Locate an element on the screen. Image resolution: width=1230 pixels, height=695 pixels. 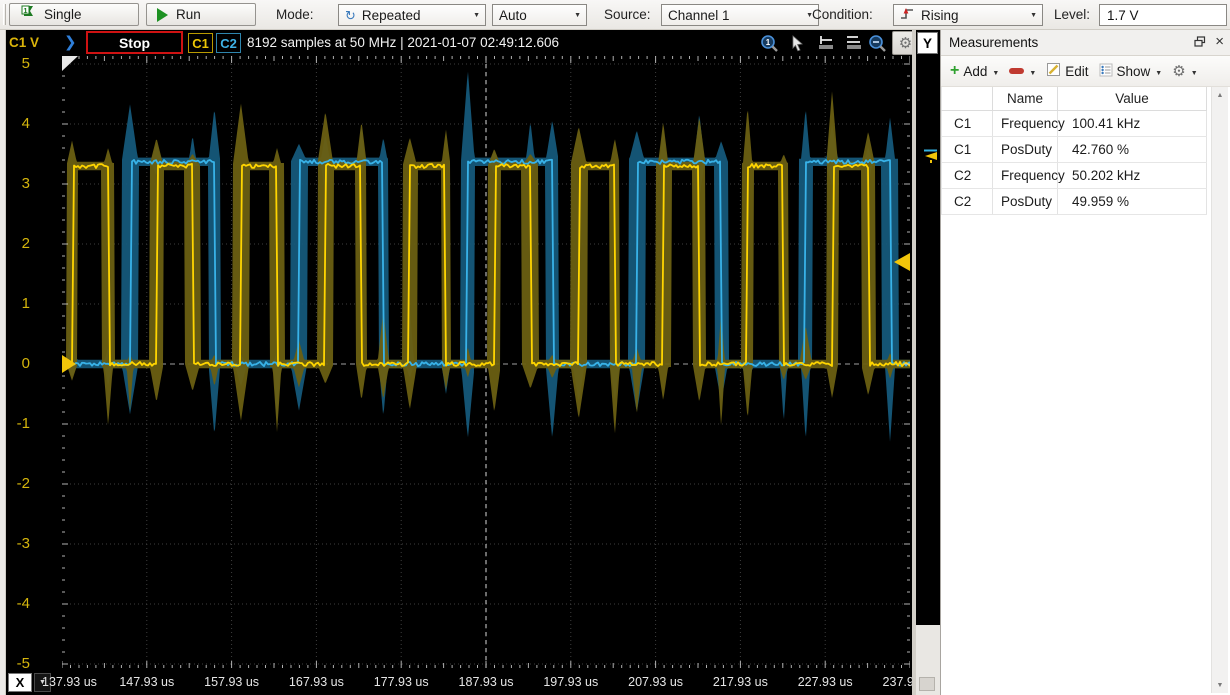
y-axis-channel-label: C1 V is located at coordinates (24, 42).